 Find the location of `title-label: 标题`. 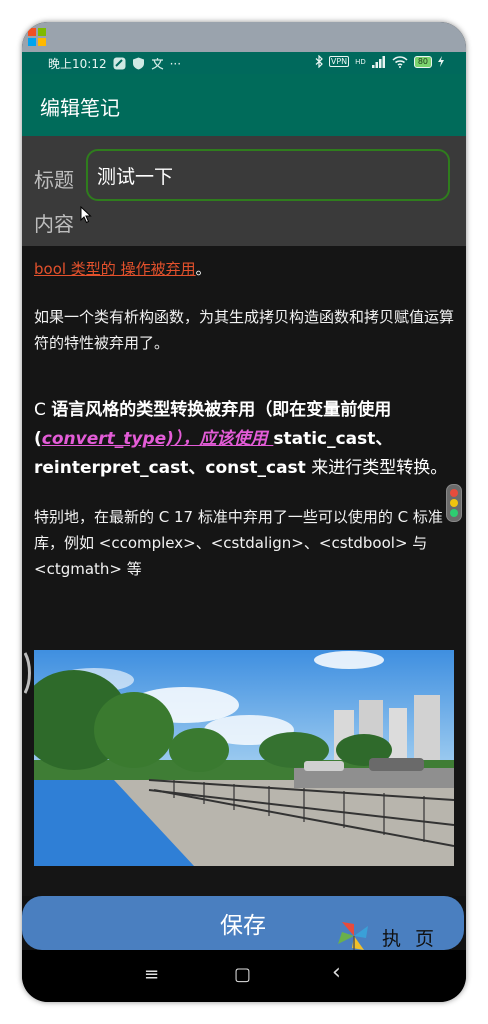

title-label: 标题 is located at coordinates (54, 180).